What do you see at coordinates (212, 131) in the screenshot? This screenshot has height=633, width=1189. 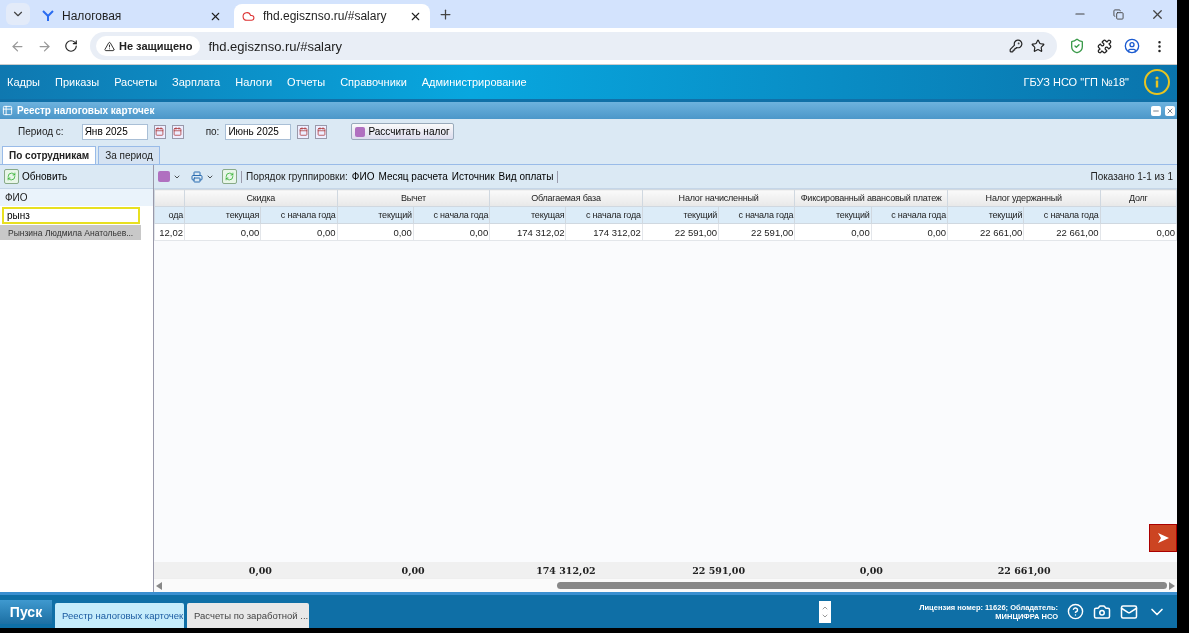 I see `field-label: по:` at bounding box center [212, 131].